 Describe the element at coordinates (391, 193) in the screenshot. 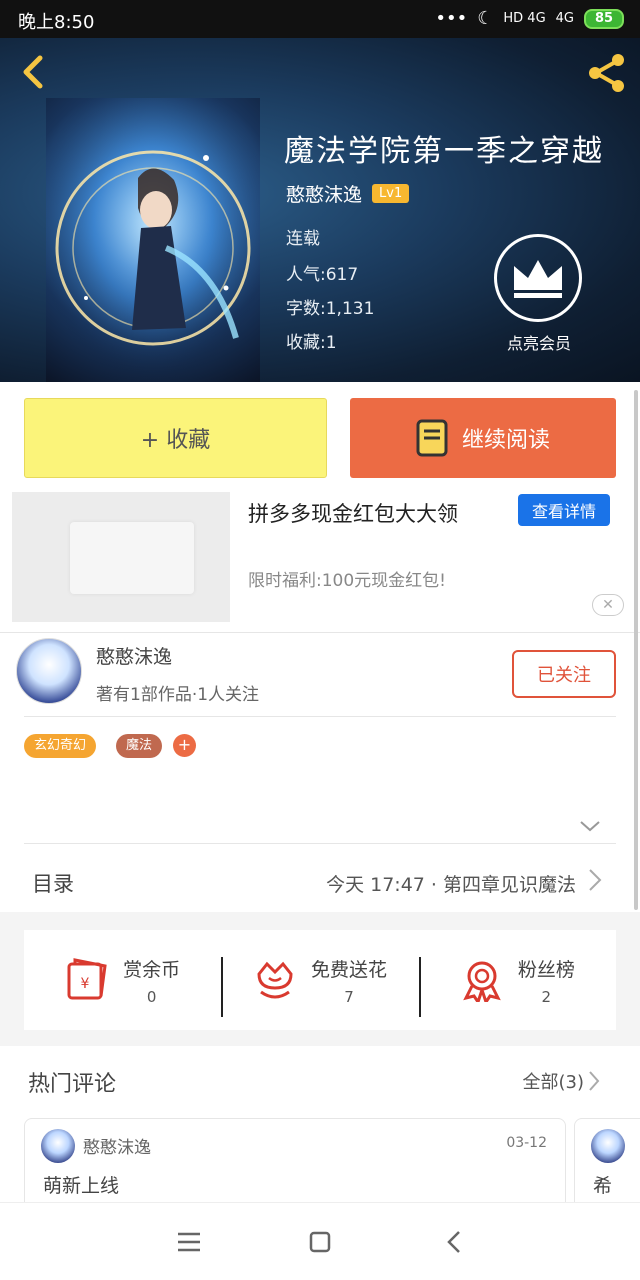

I see `level-badge: Lv1` at that location.